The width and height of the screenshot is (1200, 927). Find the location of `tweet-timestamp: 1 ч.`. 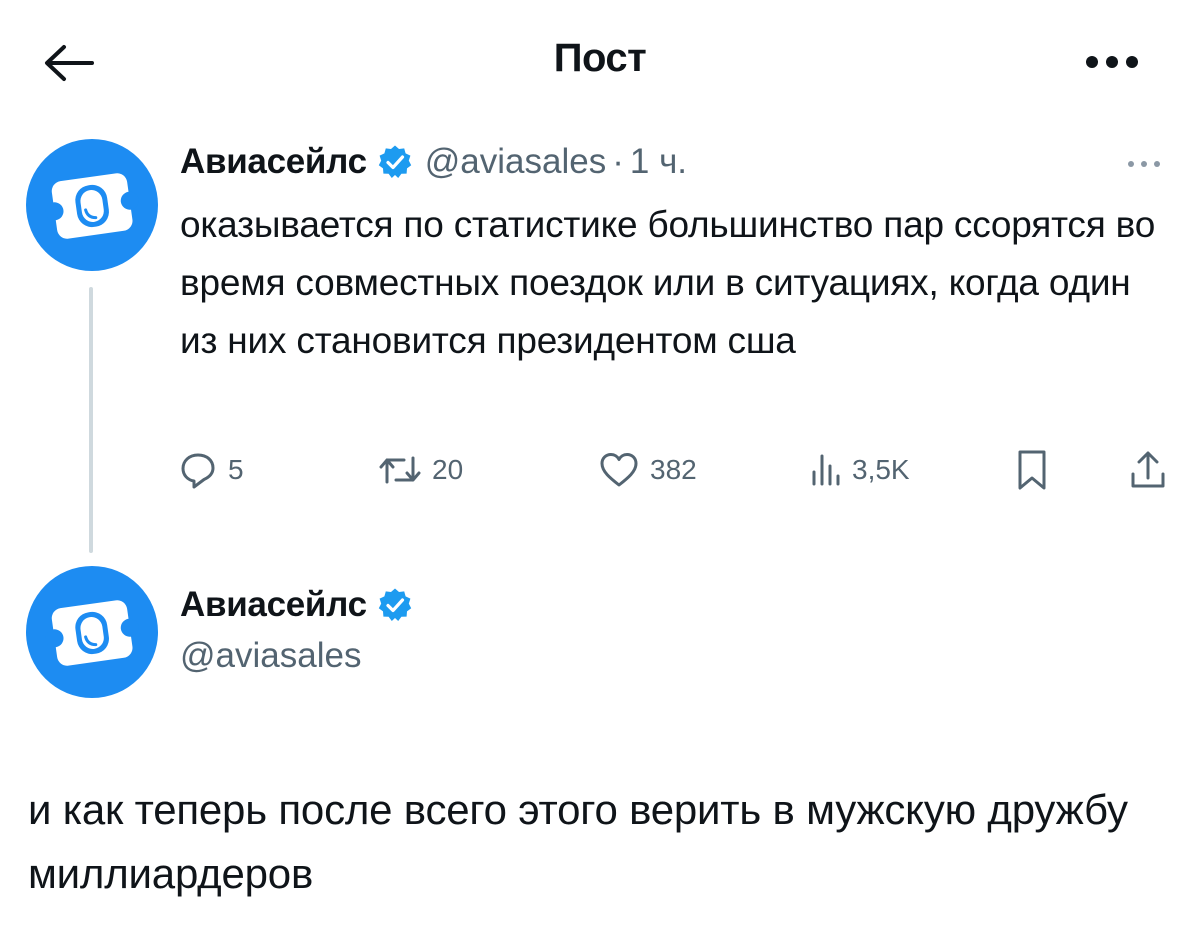

tweet-timestamp: 1 ч. is located at coordinates (658, 162).